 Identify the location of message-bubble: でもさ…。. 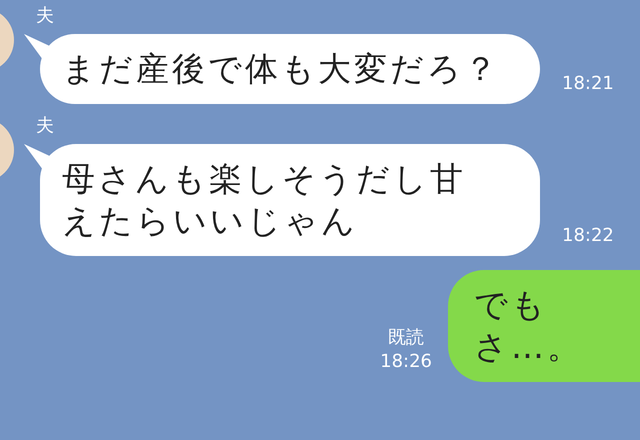
(544, 326).